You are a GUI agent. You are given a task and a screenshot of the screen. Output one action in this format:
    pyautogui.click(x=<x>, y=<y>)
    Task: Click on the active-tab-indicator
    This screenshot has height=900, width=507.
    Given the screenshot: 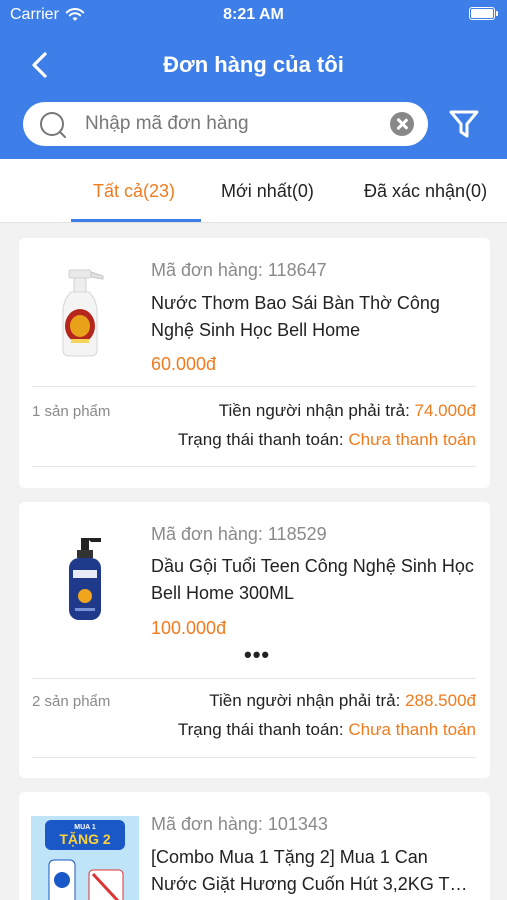 What is the action you would take?
    pyautogui.click(x=136, y=220)
    